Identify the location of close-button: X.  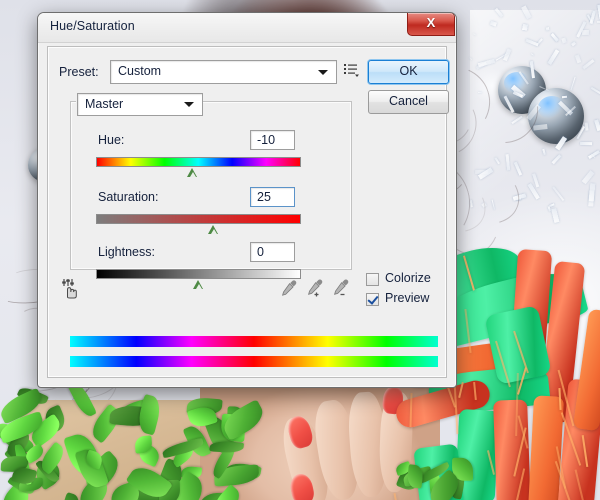
(431, 24).